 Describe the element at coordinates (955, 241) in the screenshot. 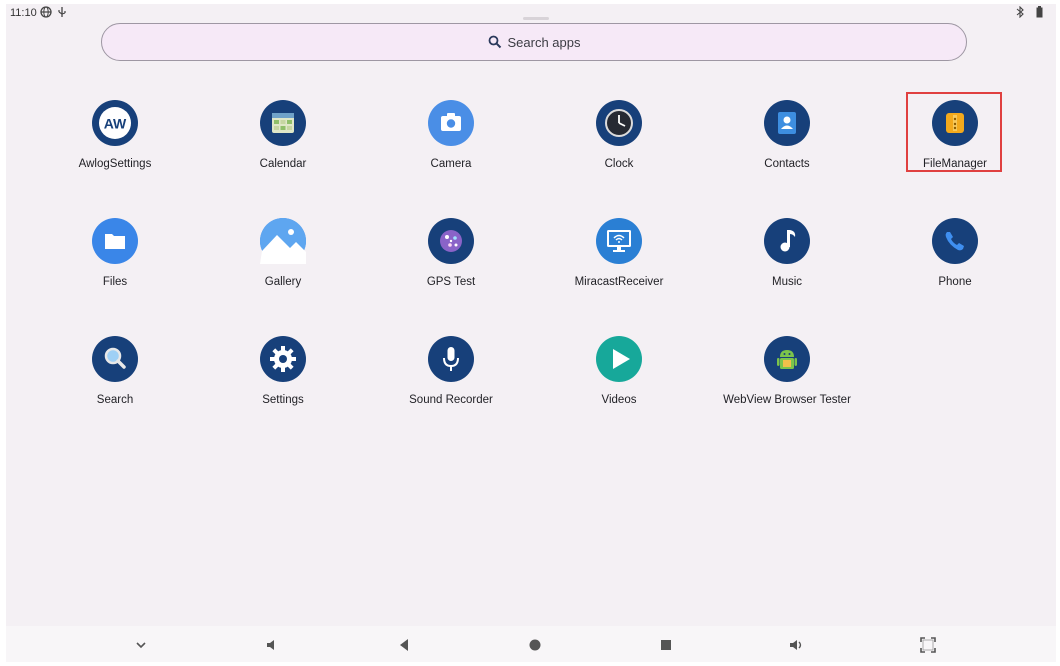

I see `phone-icon` at that location.